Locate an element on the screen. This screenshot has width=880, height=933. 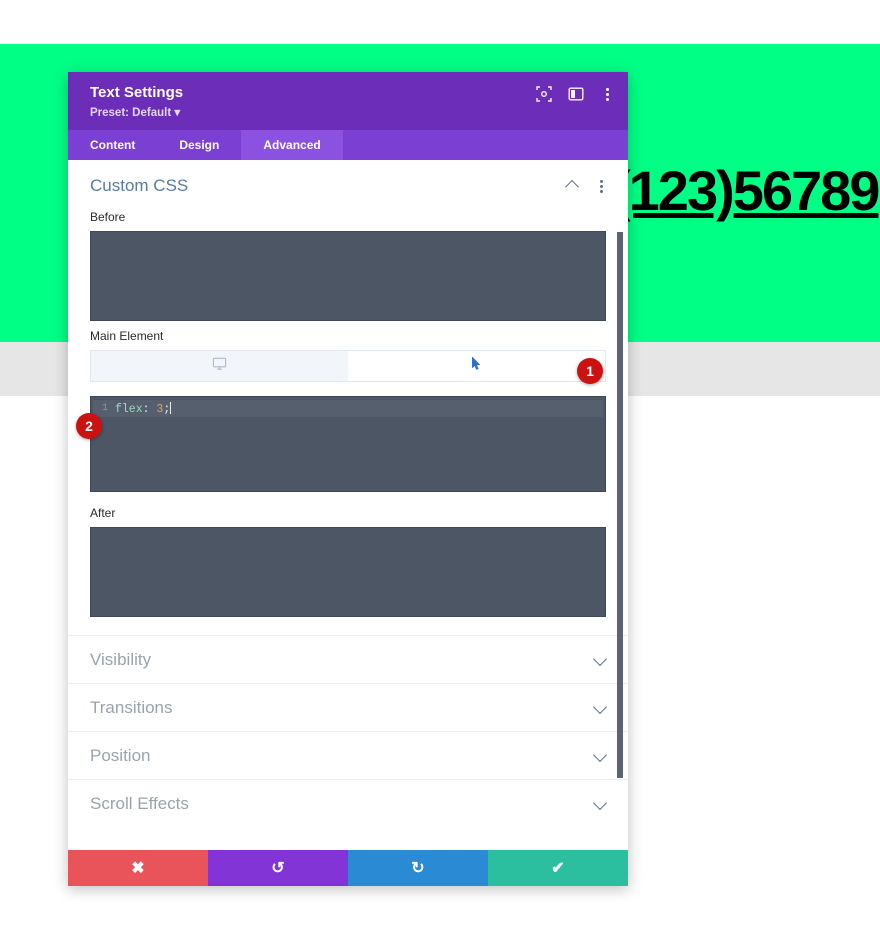
after-field-block: After is located at coordinates (348, 561).